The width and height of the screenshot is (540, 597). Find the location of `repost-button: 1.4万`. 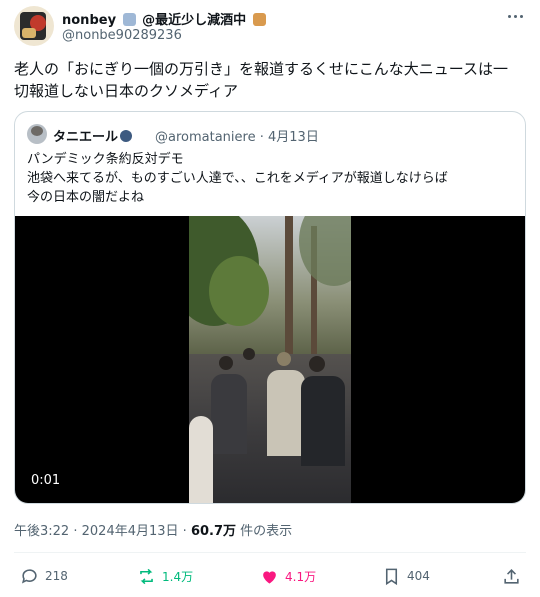

repost-button: 1.4万 is located at coordinates (165, 576).